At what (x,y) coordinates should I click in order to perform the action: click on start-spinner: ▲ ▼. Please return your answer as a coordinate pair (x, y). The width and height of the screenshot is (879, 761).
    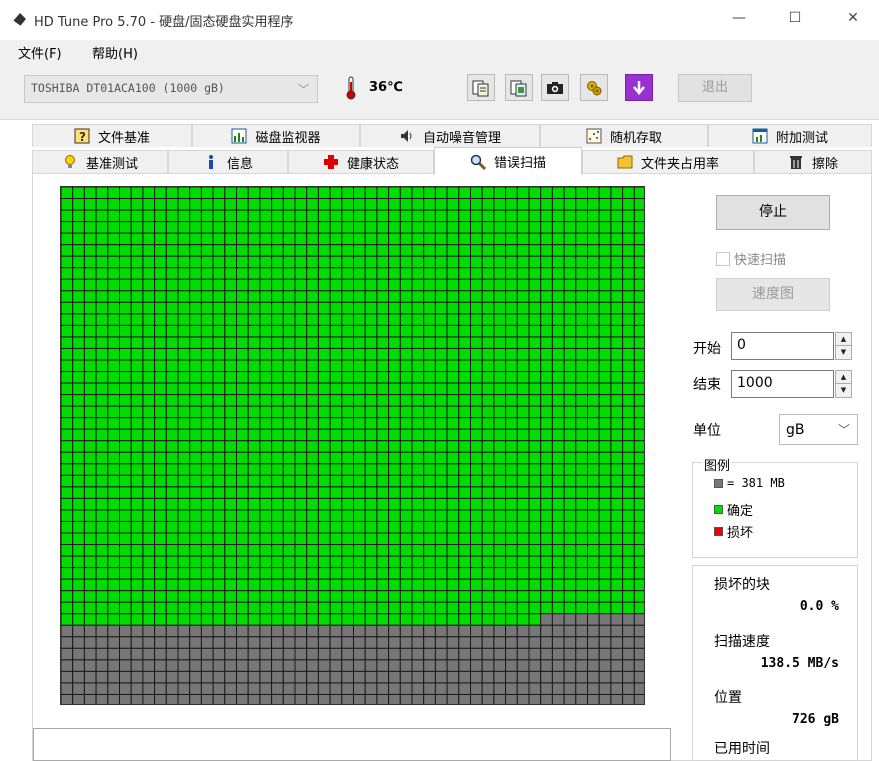
    Looking at the image, I should click on (843, 346).